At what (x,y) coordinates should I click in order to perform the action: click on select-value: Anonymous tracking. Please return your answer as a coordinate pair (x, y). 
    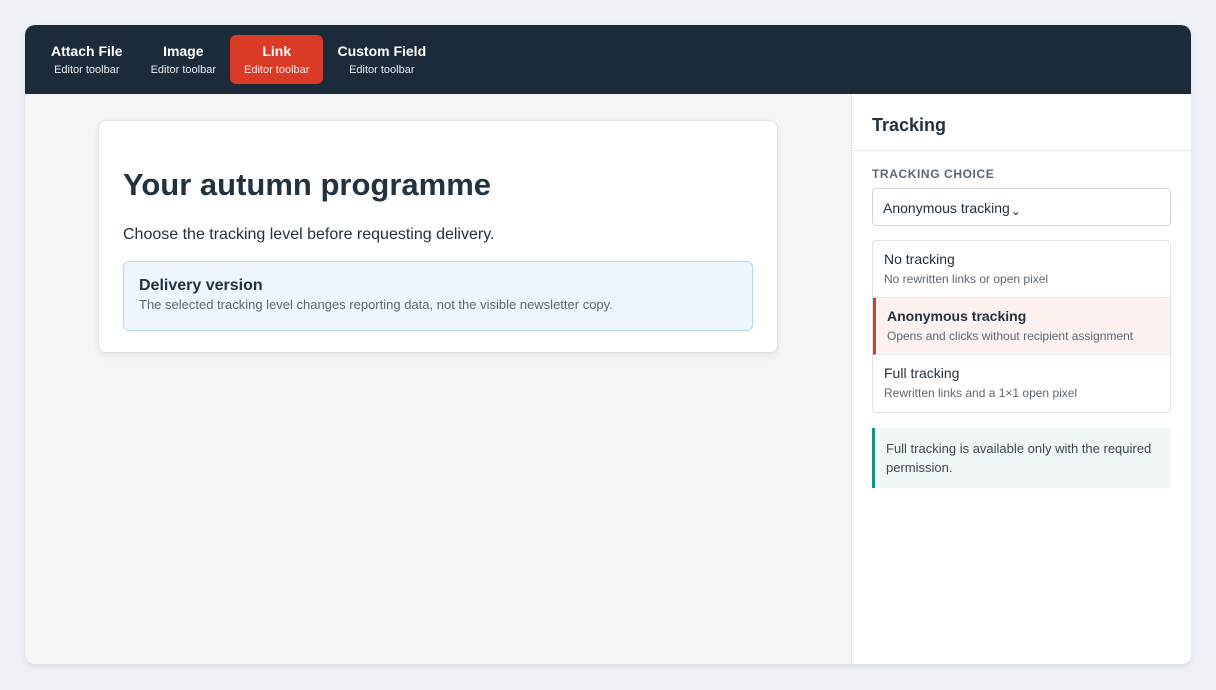
    Looking at the image, I should click on (946, 208).